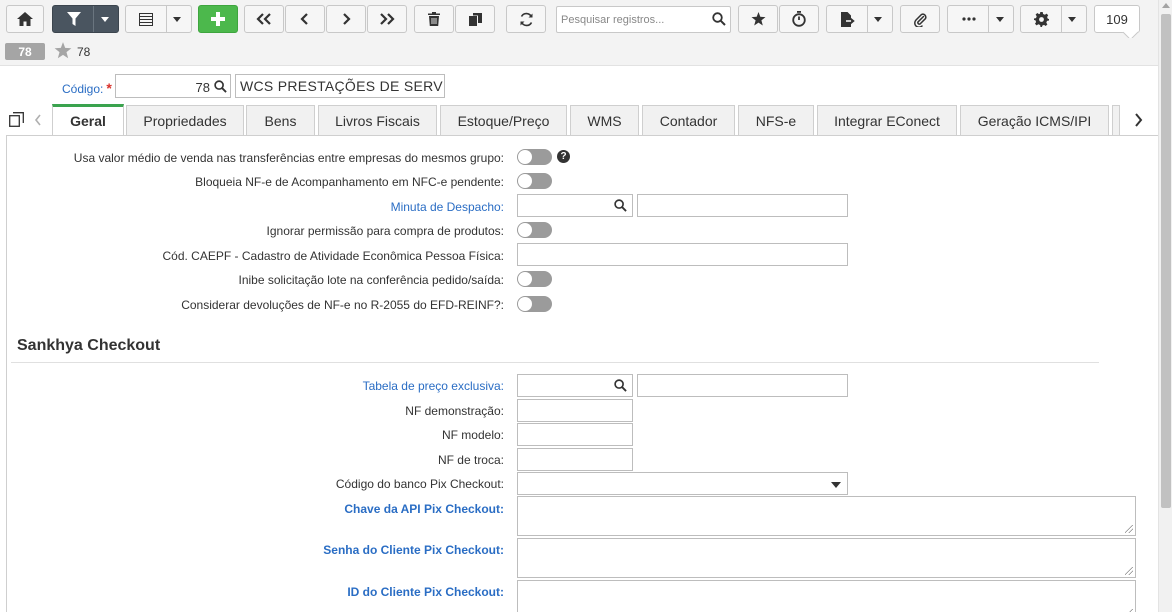 The width and height of the screenshot is (1172, 612). Describe the element at coordinates (776, 120) in the screenshot. I see `tab-nfs-e: NFS-e` at that location.